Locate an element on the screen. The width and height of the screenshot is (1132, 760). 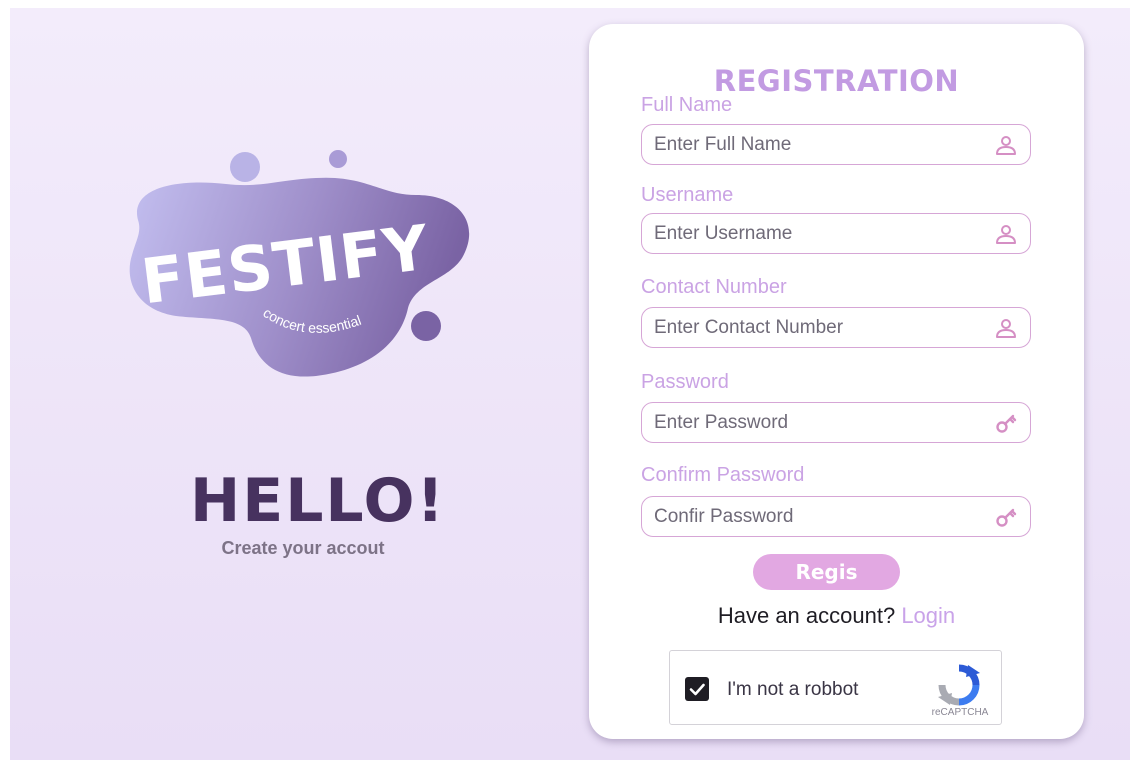
username-label: Username is located at coordinates (687, 195).